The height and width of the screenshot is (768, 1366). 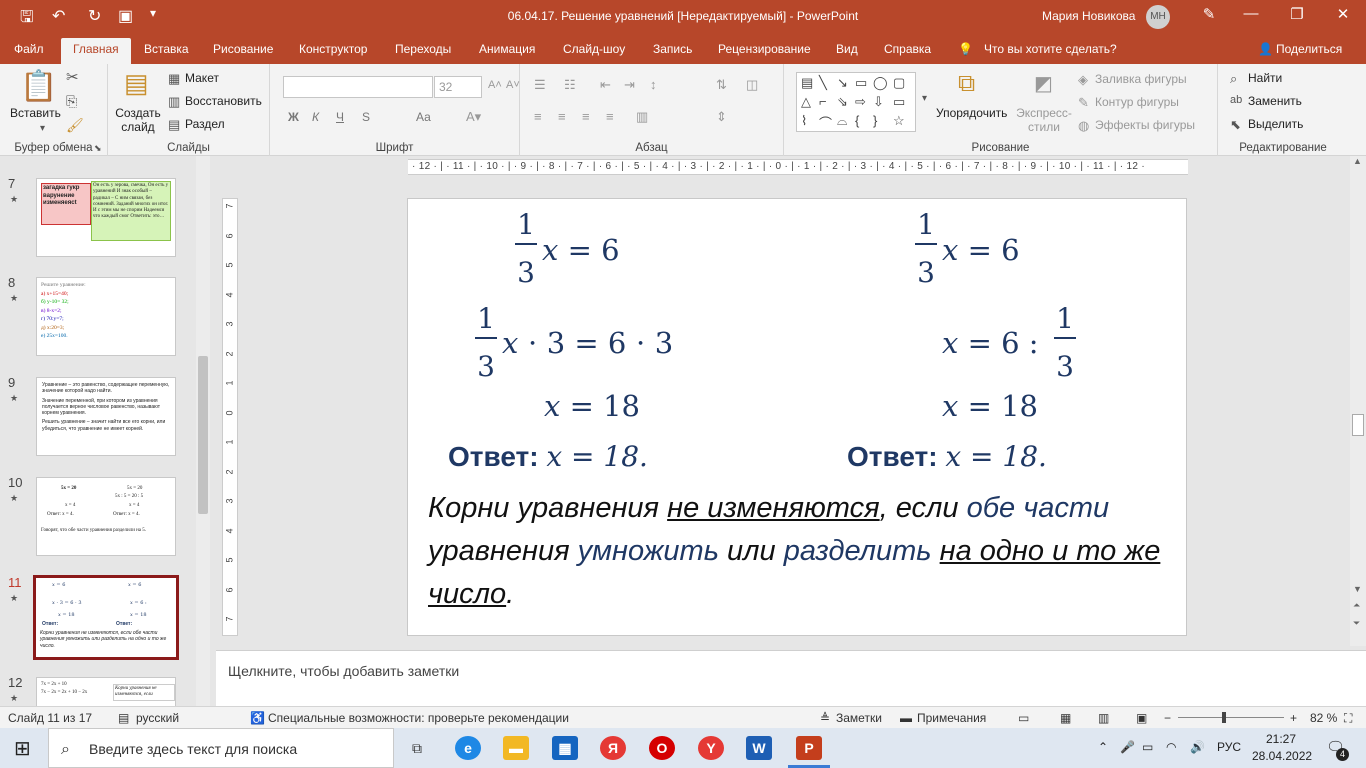 I want to click on tab-home: Главная, so click(x=96, y=51).